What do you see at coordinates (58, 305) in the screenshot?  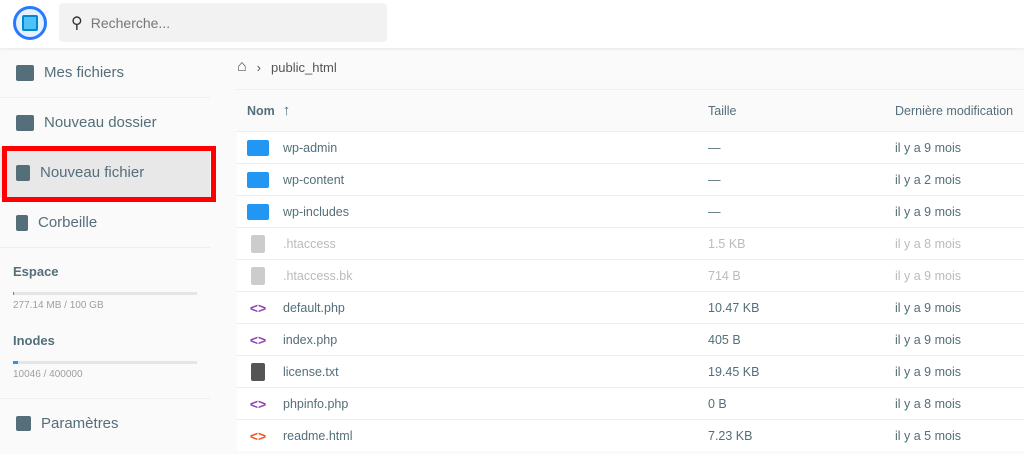 I see `space-text: 277.14 MB / 100 GB` at bounding box center [58, 305].